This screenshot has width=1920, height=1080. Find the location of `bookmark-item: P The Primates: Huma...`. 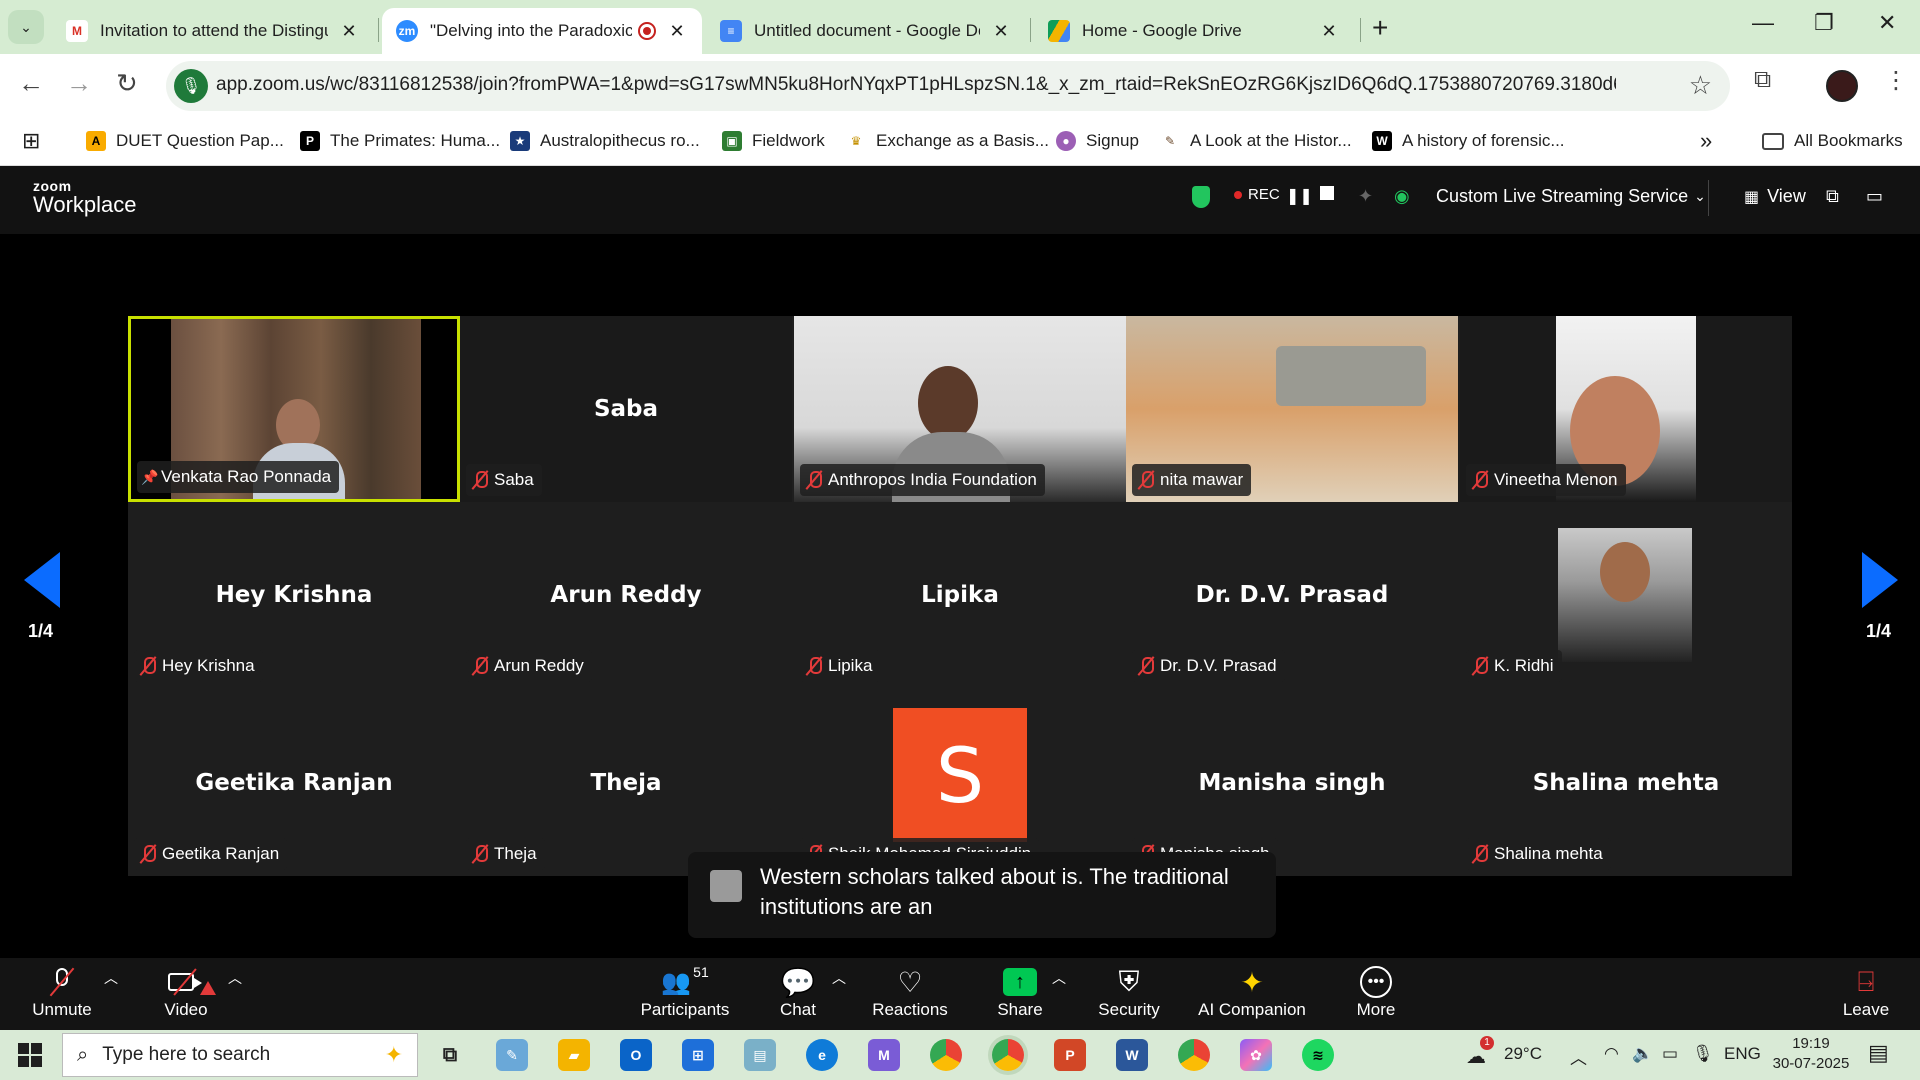

bookmark-item: P The Primates: Huma... is located at coordinates (400, 141).